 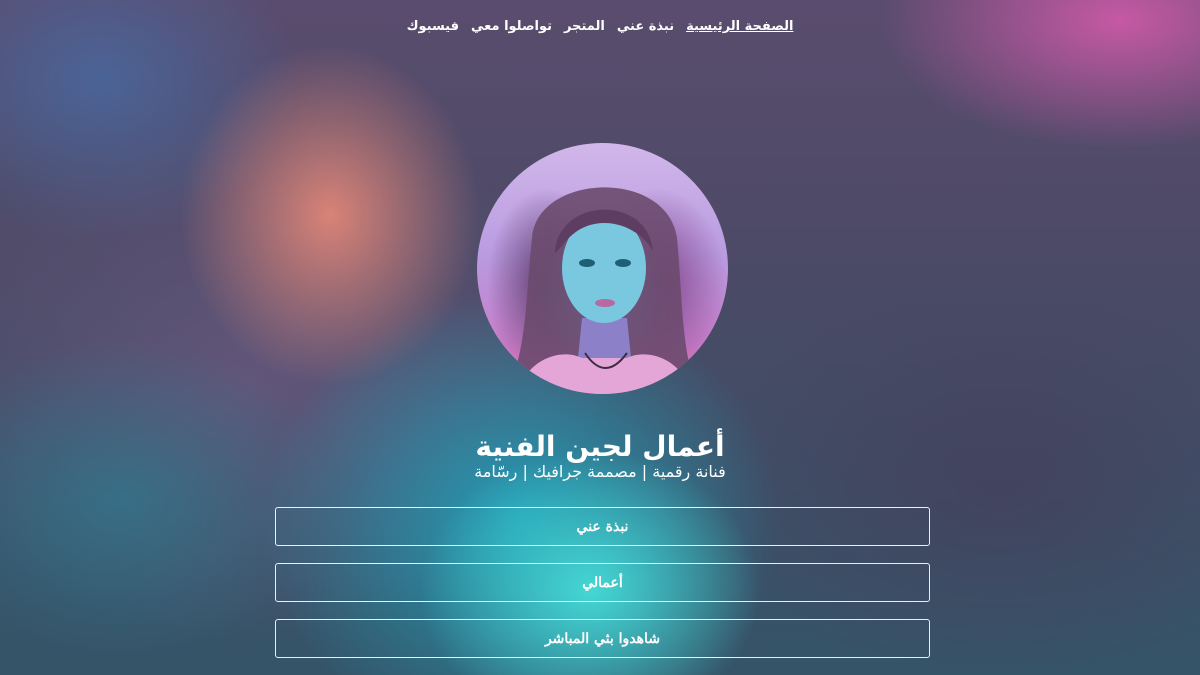 I want to click on nav-home-link: الصفحة الرئيسية, so click(x=740, y=26).